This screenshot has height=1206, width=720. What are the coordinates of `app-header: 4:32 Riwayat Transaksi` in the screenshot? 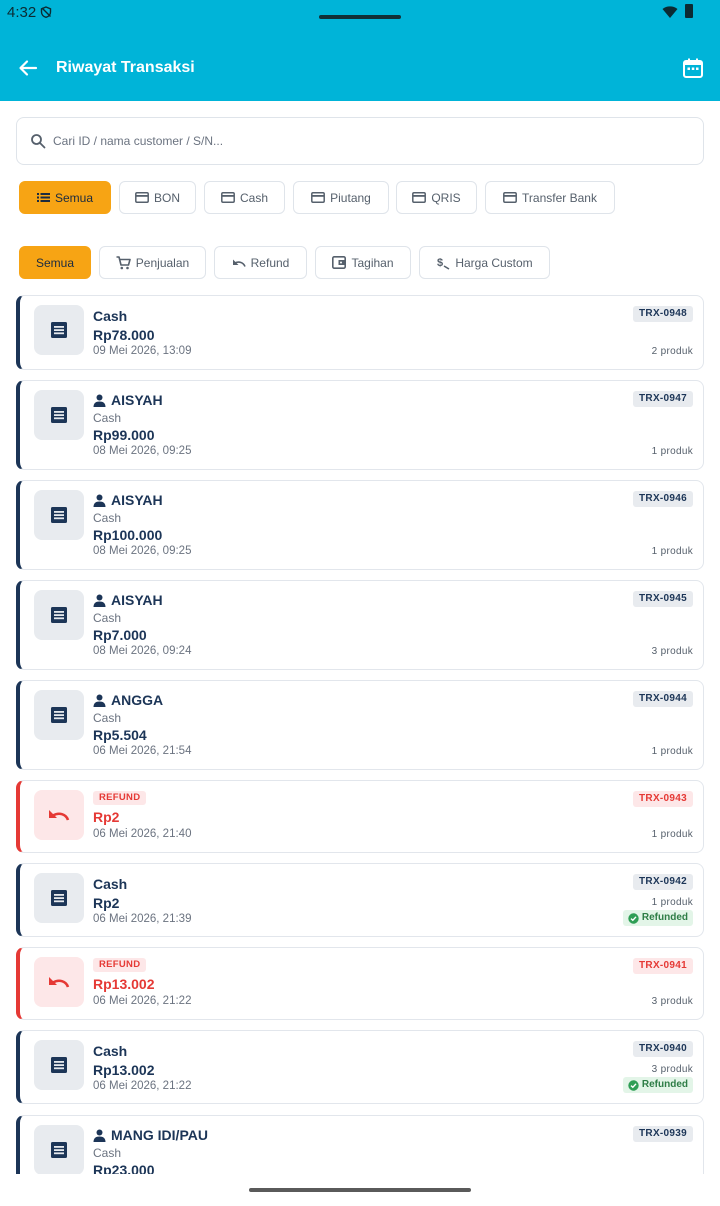 It's located at (360, 50).